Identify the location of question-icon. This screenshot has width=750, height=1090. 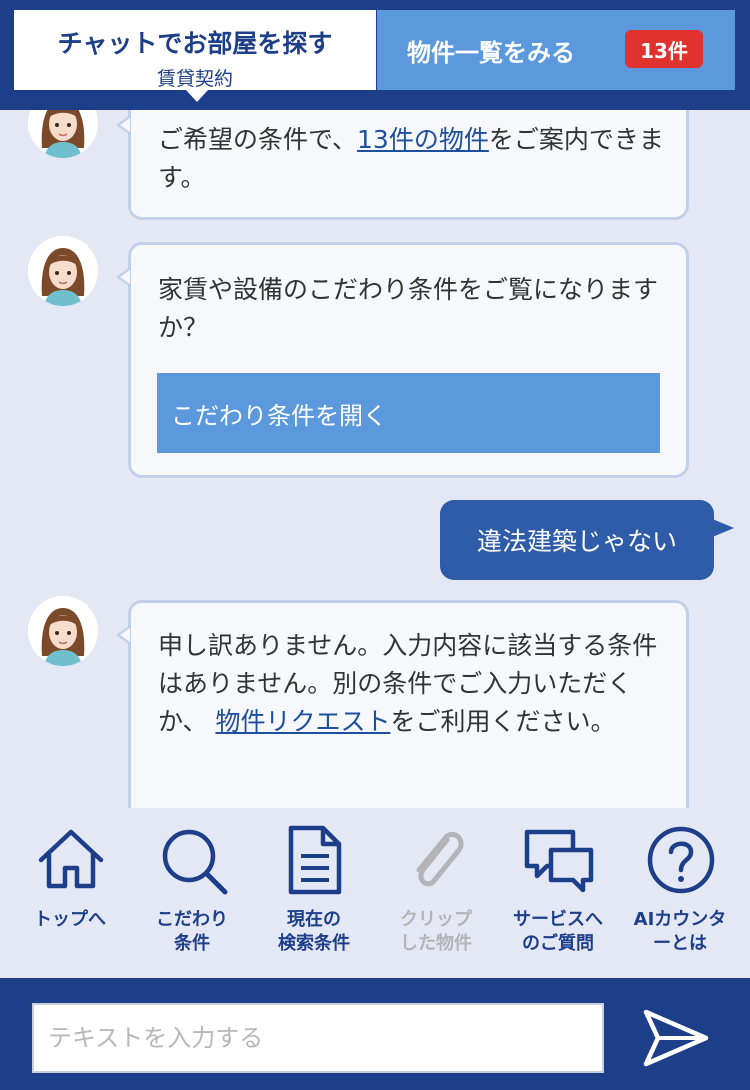
(681, 860).